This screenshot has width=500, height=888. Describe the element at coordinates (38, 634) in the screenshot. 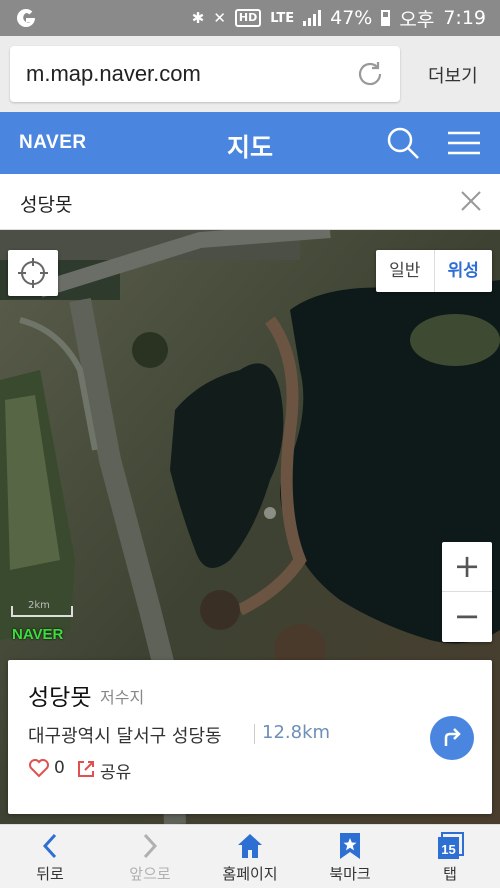

I see `naver-map-watermark: NAVER` at that location.